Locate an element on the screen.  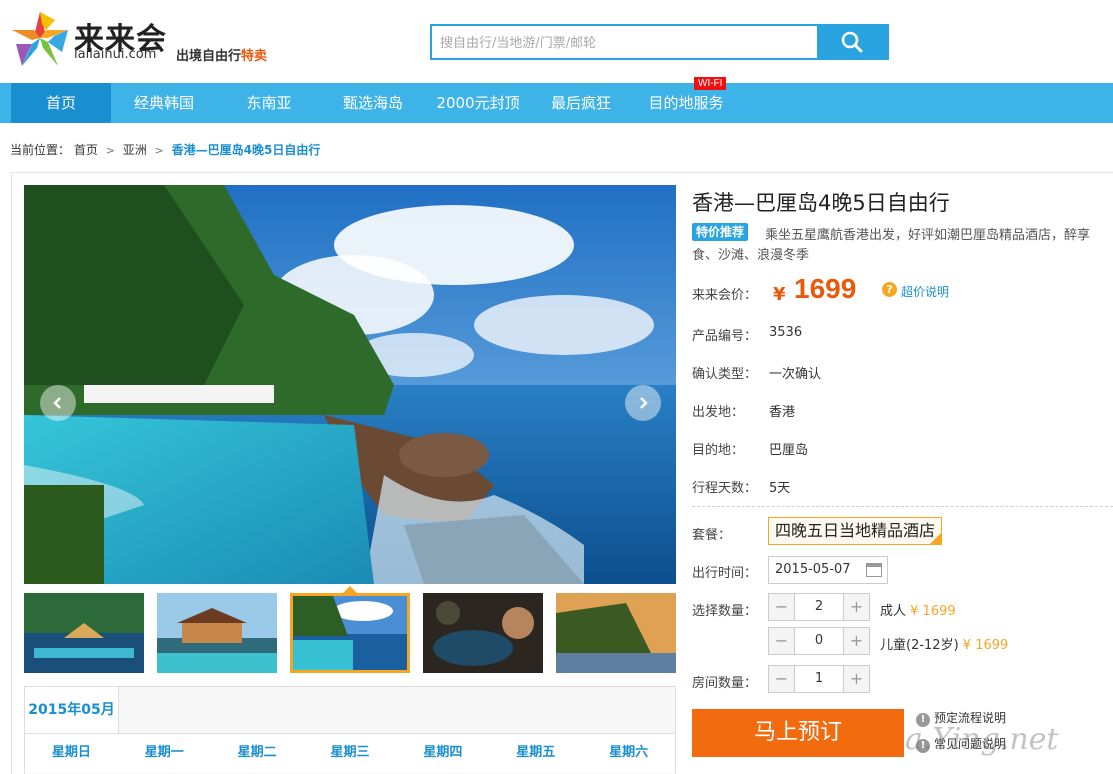
photo-prev-button is located at coordinates (58, 403).